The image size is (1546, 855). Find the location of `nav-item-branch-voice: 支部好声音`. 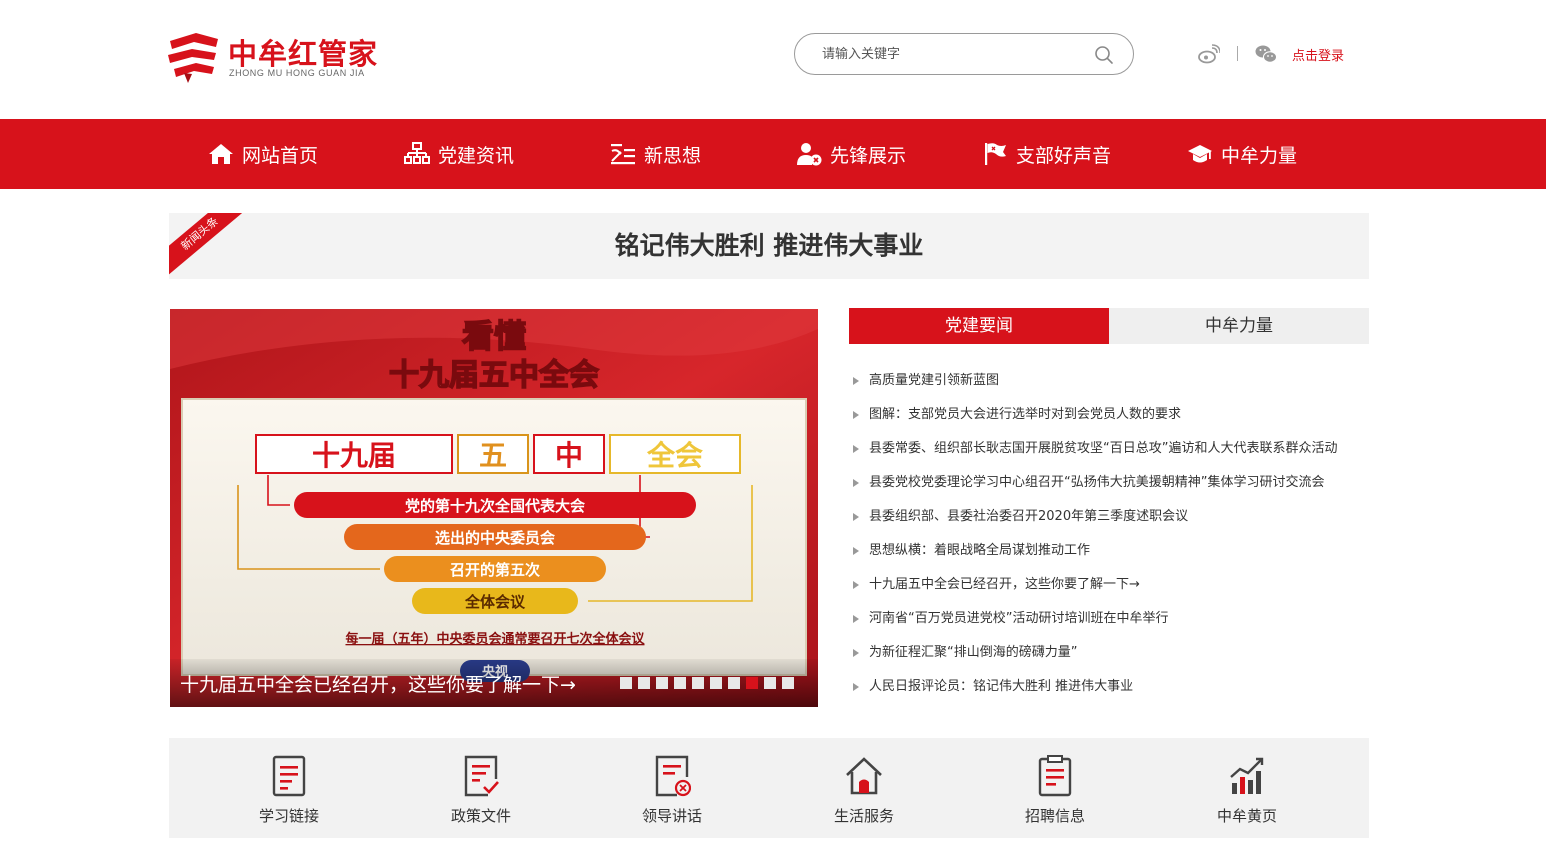

nav-item-branch-voice: 支部好声音 is located at coordinates (1046, 154).